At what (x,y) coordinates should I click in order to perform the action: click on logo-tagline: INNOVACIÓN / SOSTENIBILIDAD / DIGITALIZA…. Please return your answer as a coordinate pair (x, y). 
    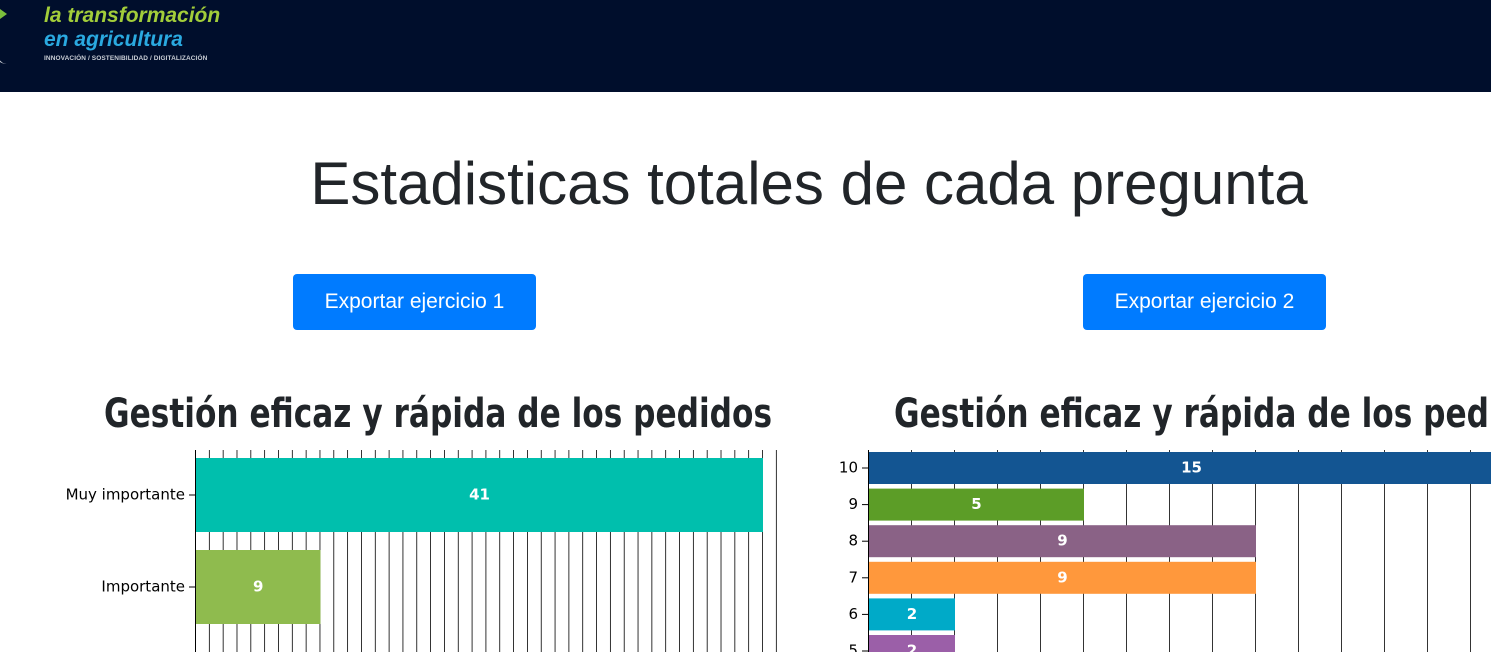
    Looking at the image, I should click on (126, 58).